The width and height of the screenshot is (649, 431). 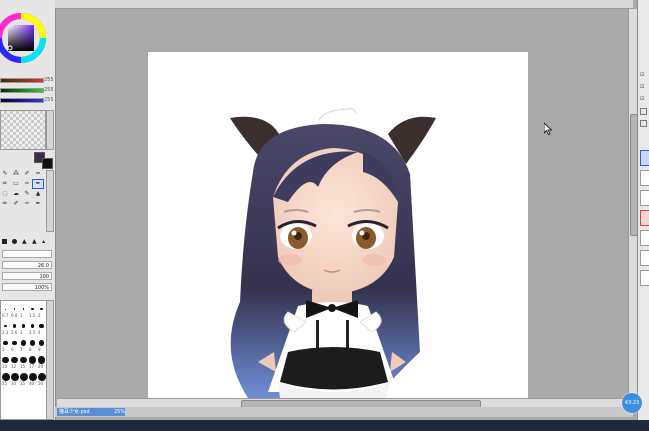 What do you see at coordinates (50, 130) in the screenshot?
I see `swatch-scrollbar` at bounding box center [50, 130].